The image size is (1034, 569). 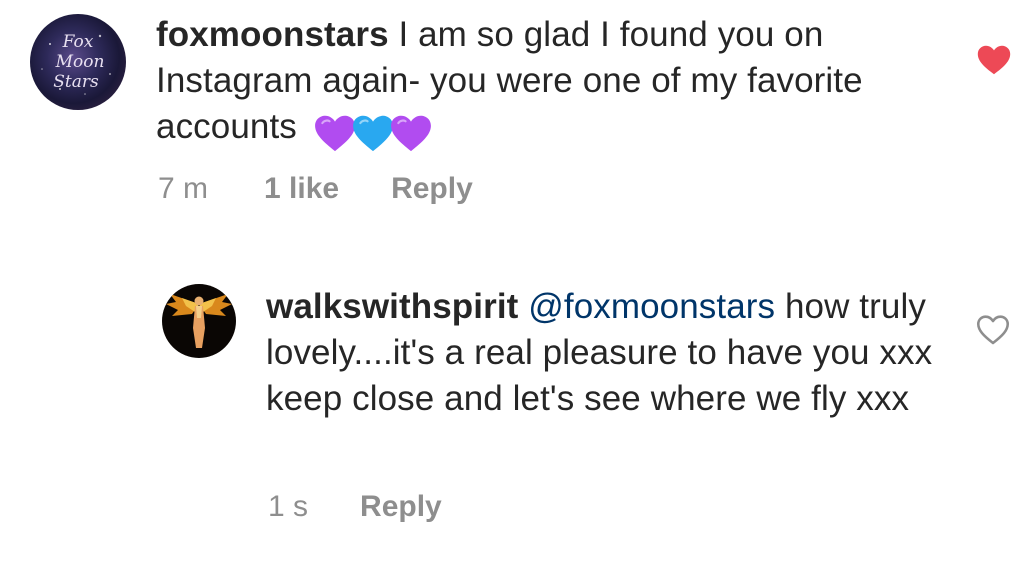 What do you see at coordinates (392, 306) in the screenshot?
I see `username: walkswithspirit` at bounding box center [392, 306].